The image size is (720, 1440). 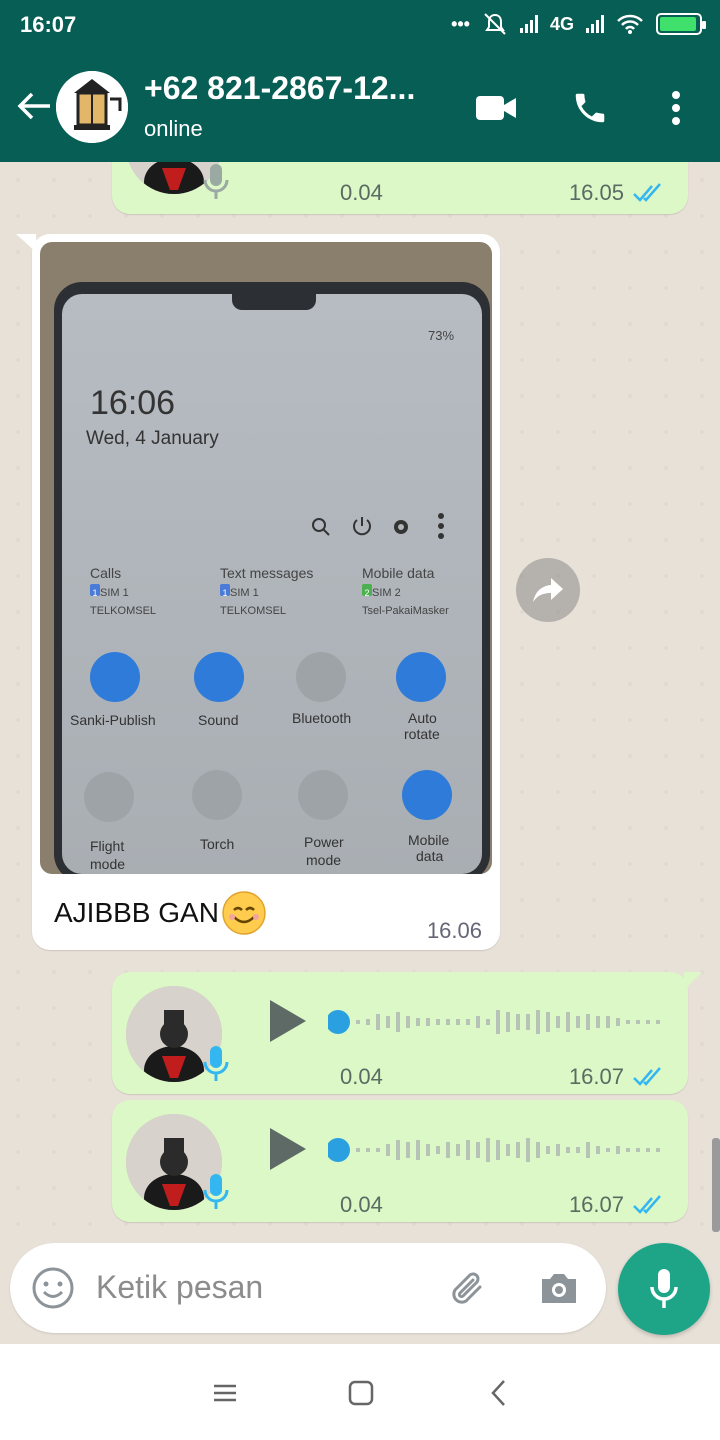 What do you see at coordinates (561, 23) in the screenshot?
I see `network-type: 4G` at bounding box center [561, 23].